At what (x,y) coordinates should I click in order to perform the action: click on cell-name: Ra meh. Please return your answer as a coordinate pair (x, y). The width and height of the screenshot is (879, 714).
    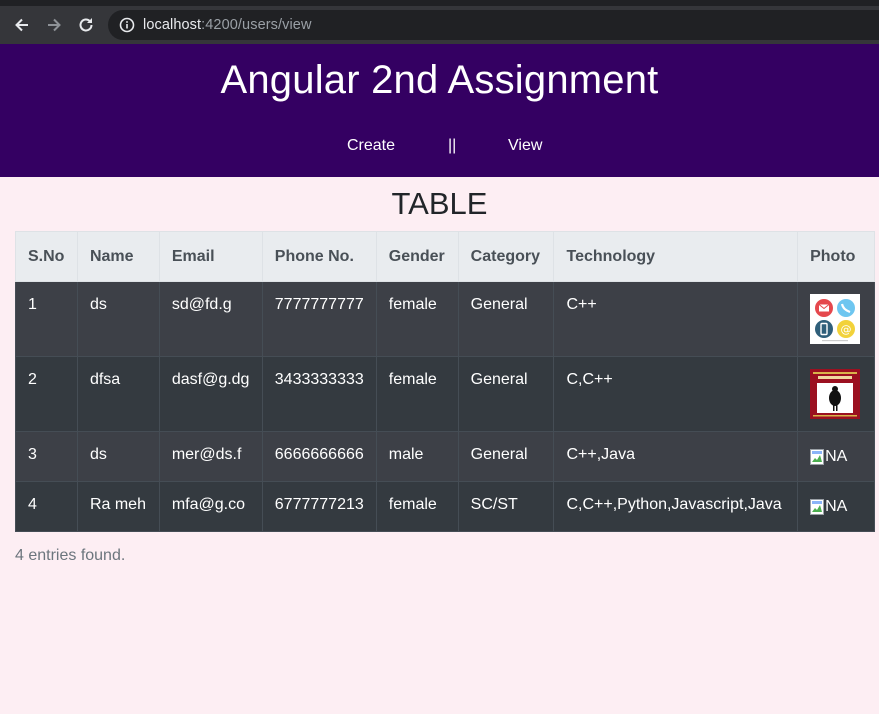
    Looking at the image, I should click on (118, 506).